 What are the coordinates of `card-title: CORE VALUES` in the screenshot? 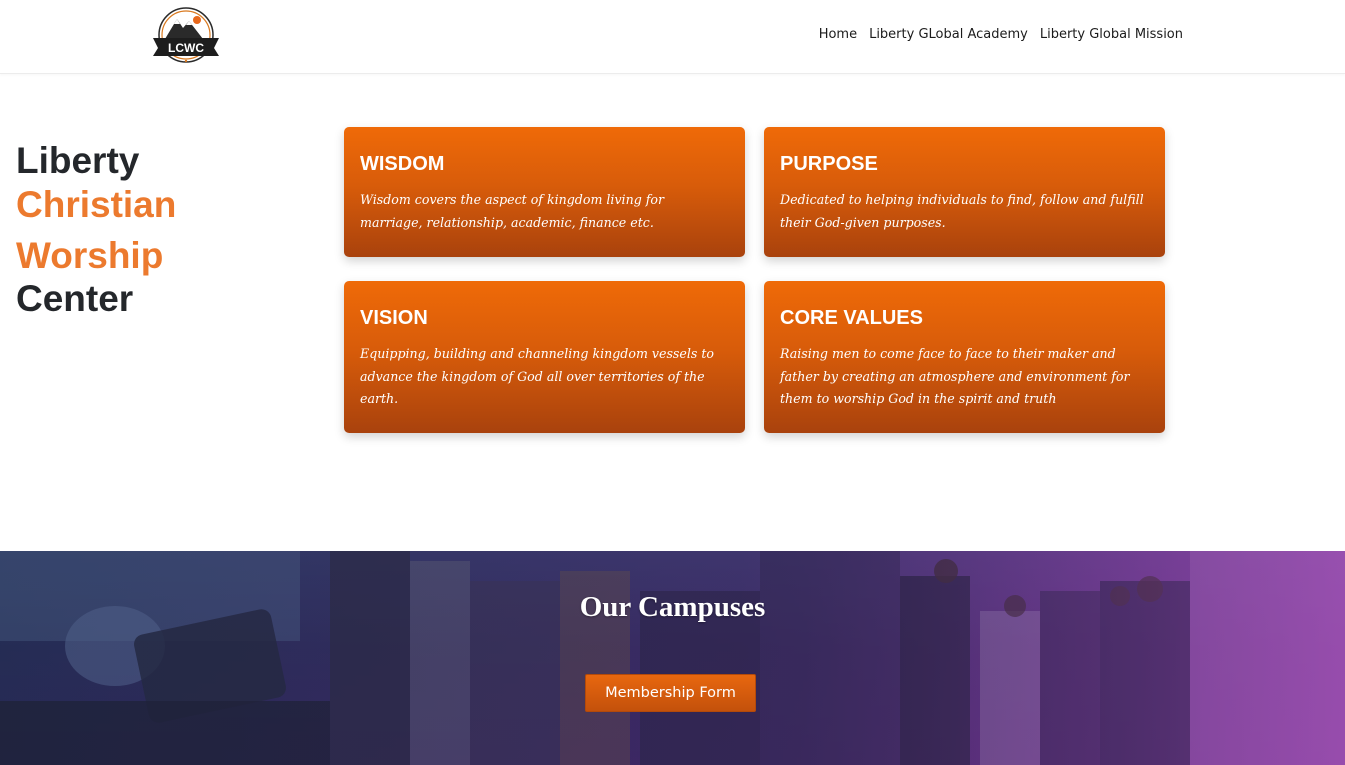 It's located at (851, 318).